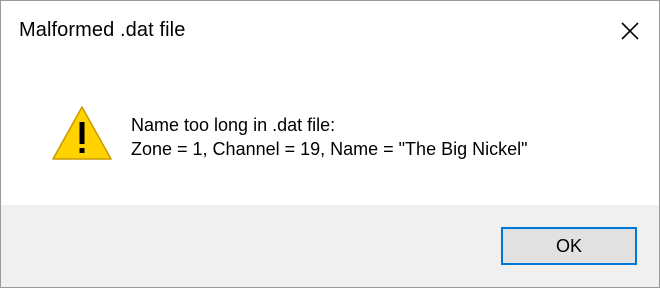 The height and width of the screenshot is (288, 660). What do you see at coordinates (82, 133) in the screenshot?
I see `warning-icon` at bounding box center [82, 133].